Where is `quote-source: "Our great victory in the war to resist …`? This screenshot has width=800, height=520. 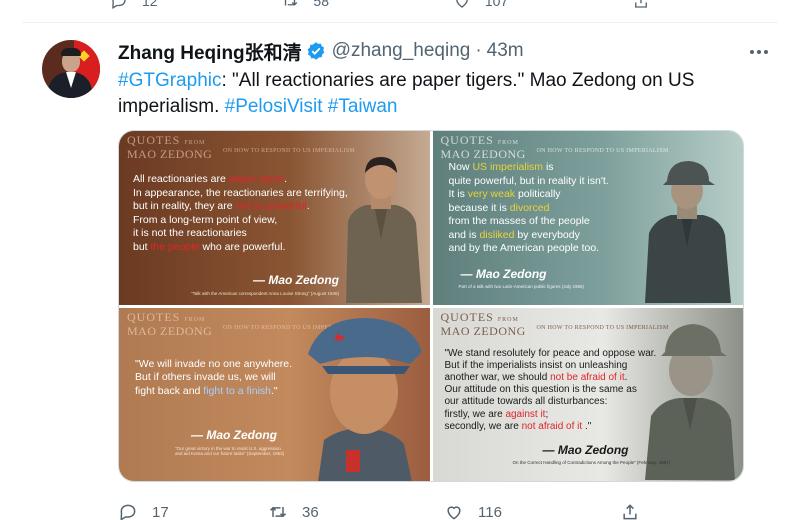
quote-source: "Our great victory in the war to resist … is located at coordinates (230, 450).